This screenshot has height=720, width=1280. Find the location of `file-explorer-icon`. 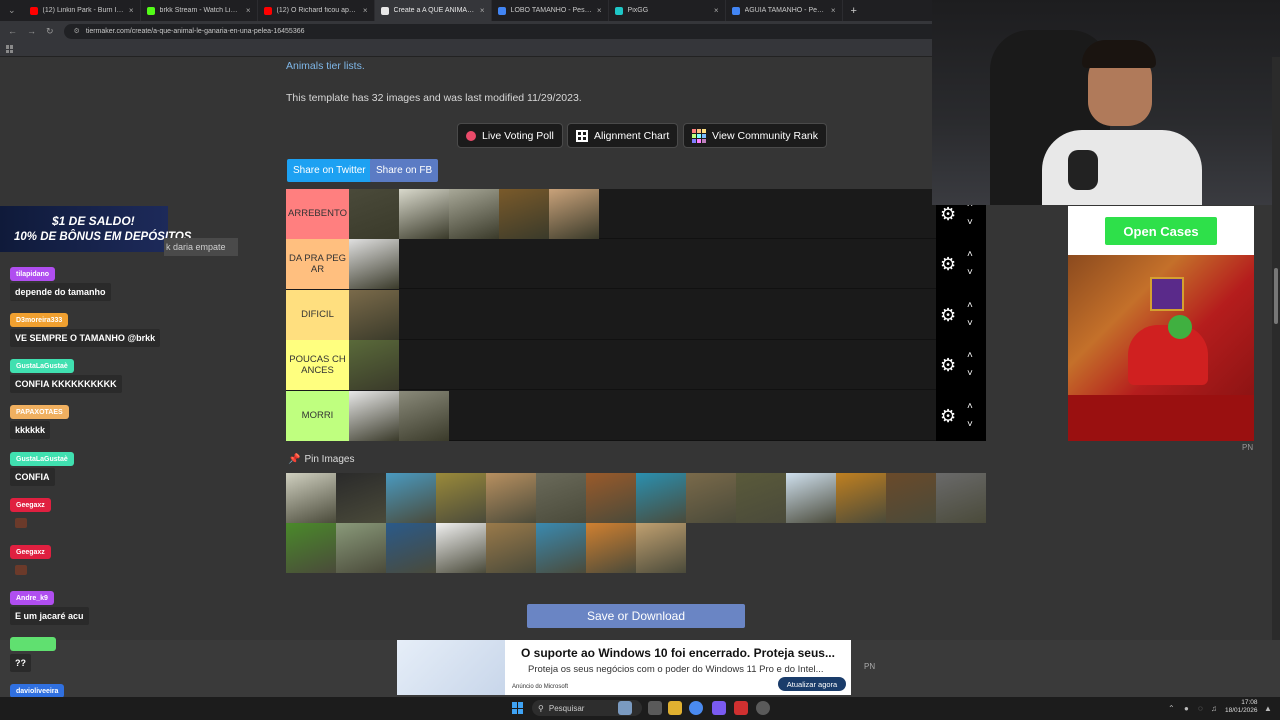

file-explorer-icon is located at coordinates (675, 708).